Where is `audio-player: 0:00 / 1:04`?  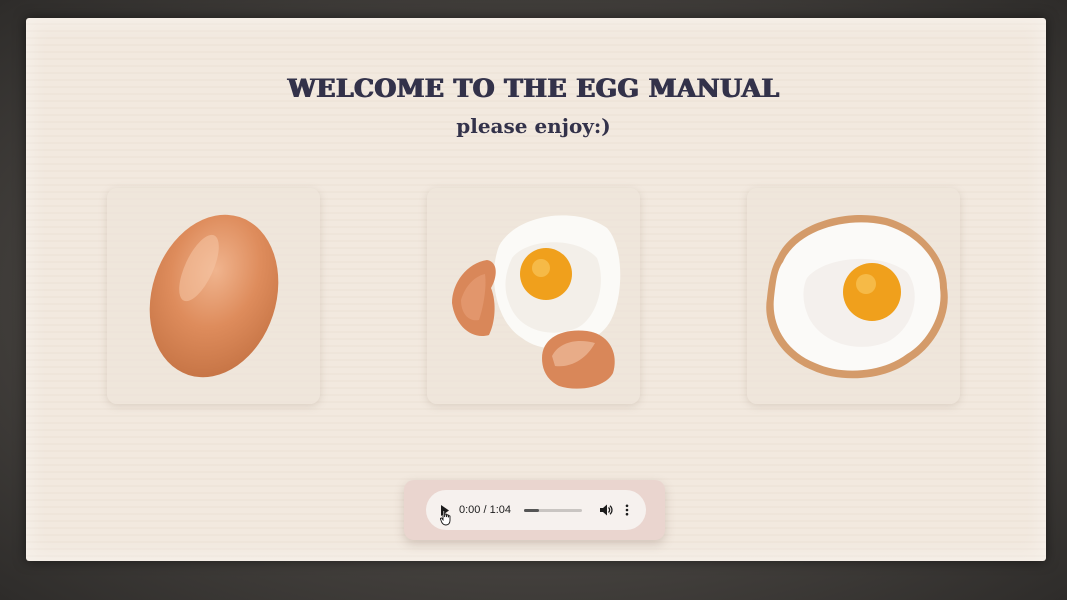 audio-player: 0:00 / 1:04 is located at coordinates (536, 510).